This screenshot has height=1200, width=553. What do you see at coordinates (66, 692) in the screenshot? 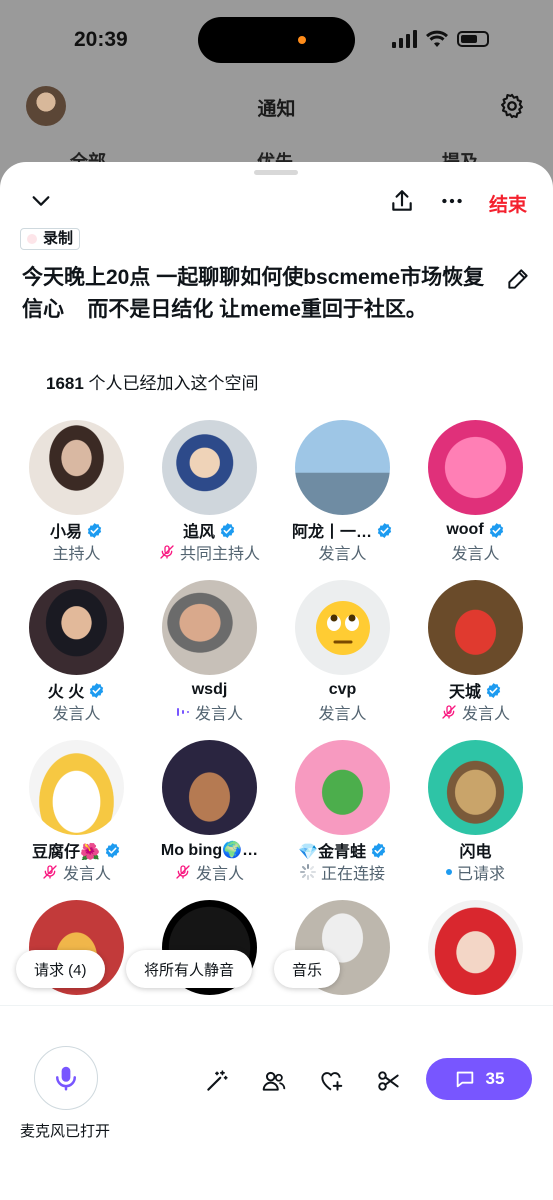
I see `participant-name: 火 火` at bounding box center [66, 692].